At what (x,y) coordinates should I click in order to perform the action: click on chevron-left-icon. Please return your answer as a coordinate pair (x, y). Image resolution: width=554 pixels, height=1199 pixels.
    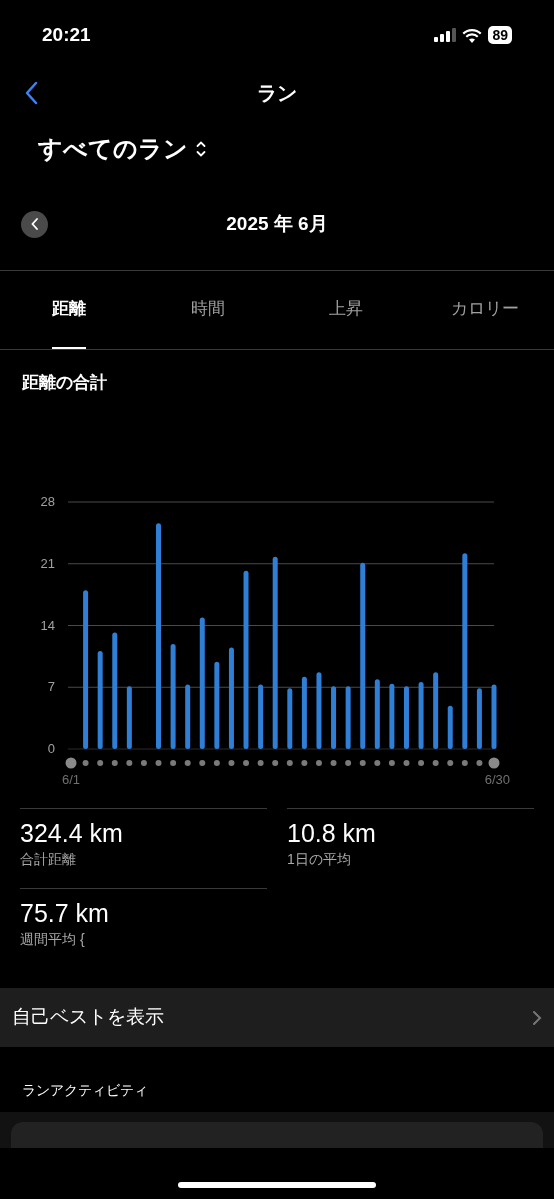
    Looking at the image, I should click on (34, 224).